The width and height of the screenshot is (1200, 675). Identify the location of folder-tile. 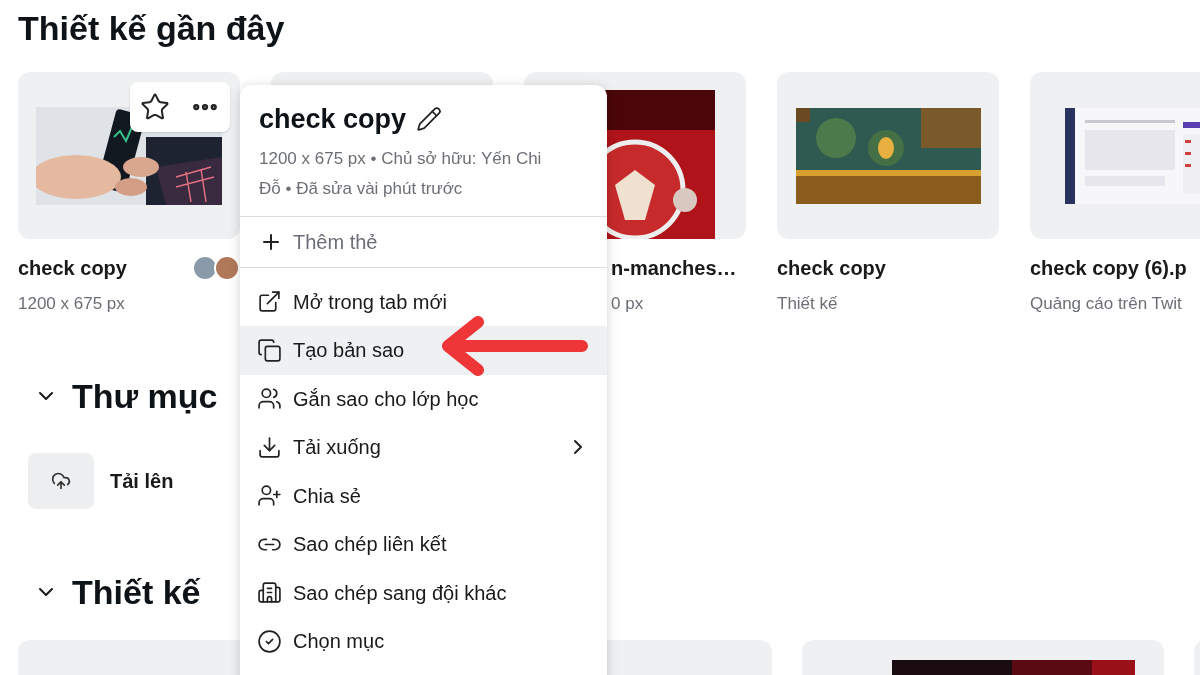
(61, 480).